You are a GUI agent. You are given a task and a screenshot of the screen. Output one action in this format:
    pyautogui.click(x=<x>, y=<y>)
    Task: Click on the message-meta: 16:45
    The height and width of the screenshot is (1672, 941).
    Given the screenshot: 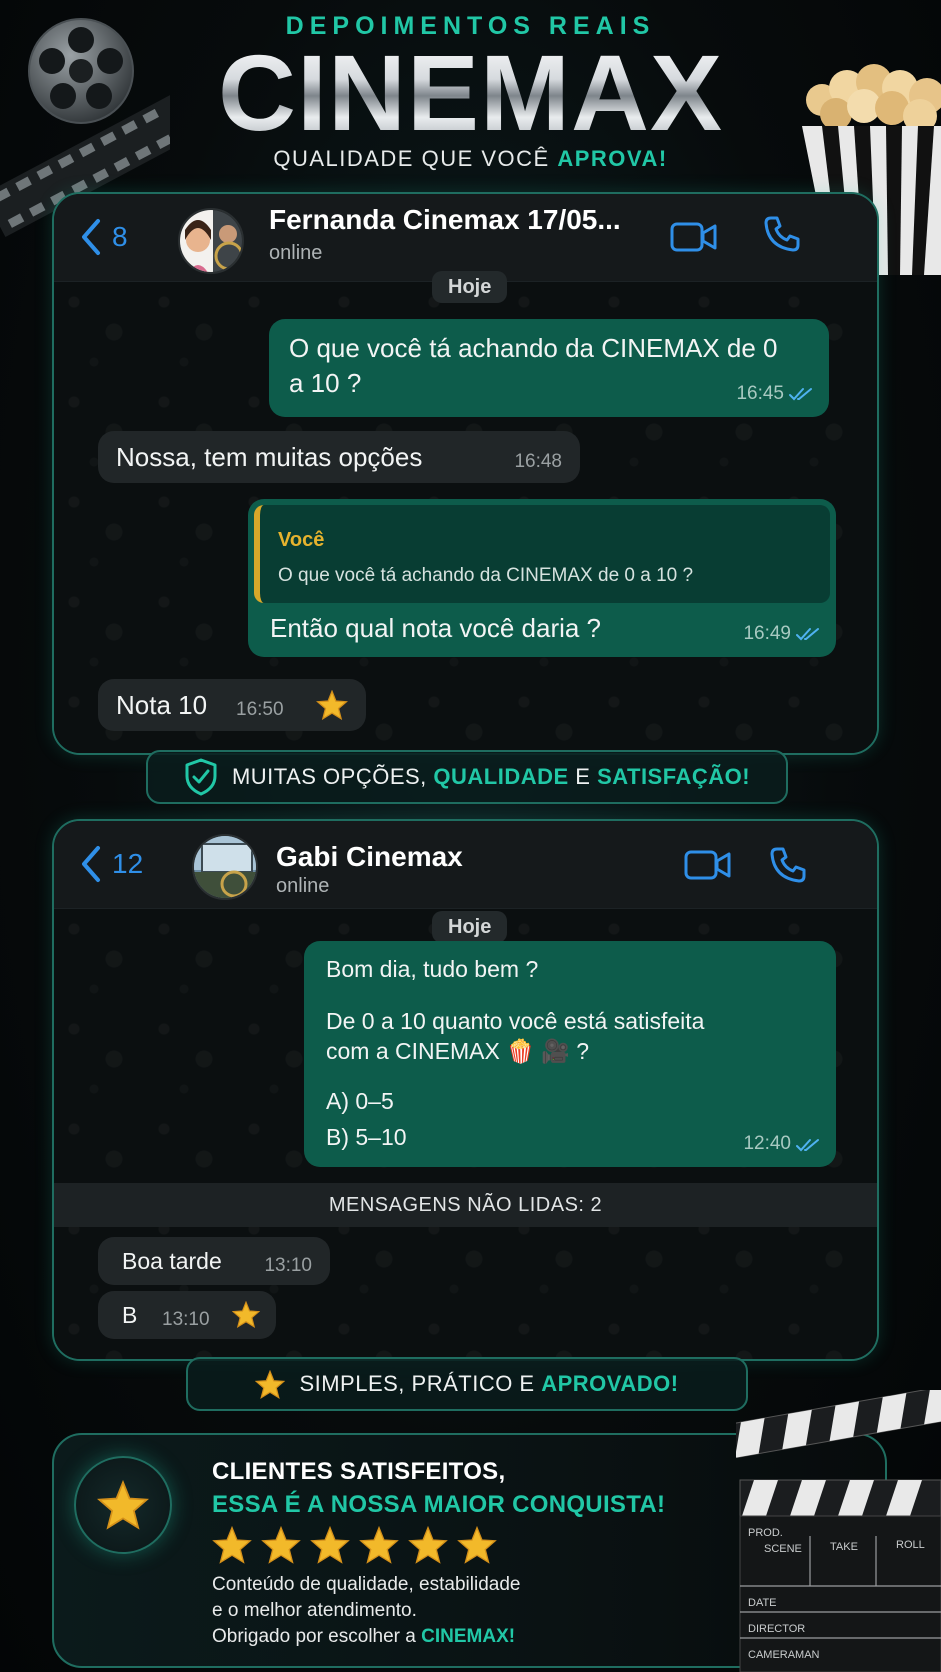 What is the action you would take?
    pyautogui.click(x=774, y=394)
    